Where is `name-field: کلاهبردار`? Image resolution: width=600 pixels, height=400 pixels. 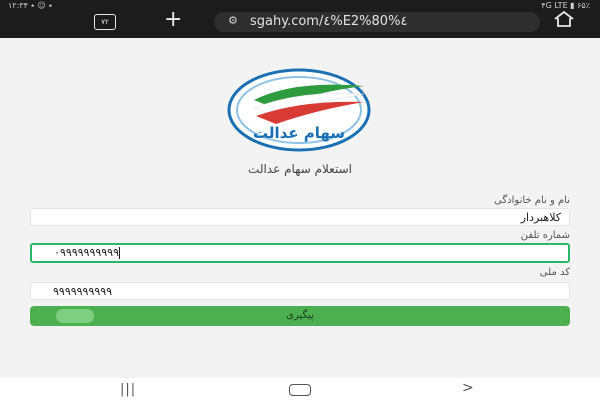
name-field: کلاهبردار is located at coordinates (300, 217).